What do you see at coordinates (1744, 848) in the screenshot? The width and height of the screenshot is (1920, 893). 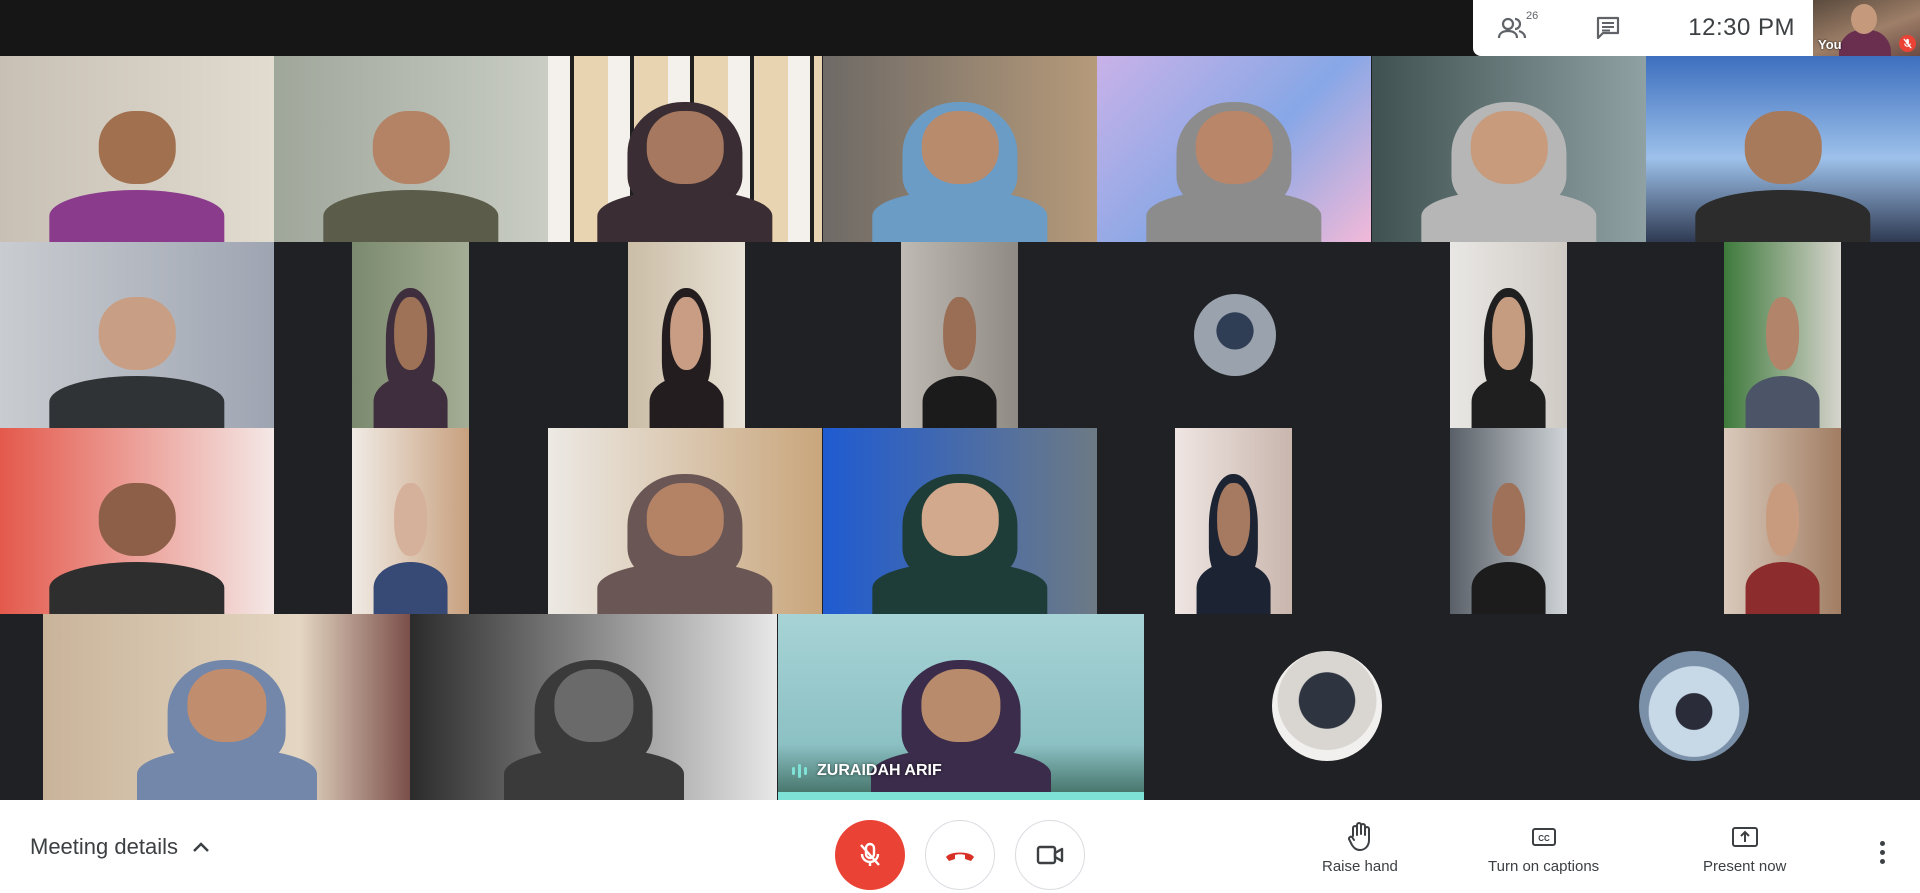 I see `present-now-button: Present now` at bounding box center [1744, 848].